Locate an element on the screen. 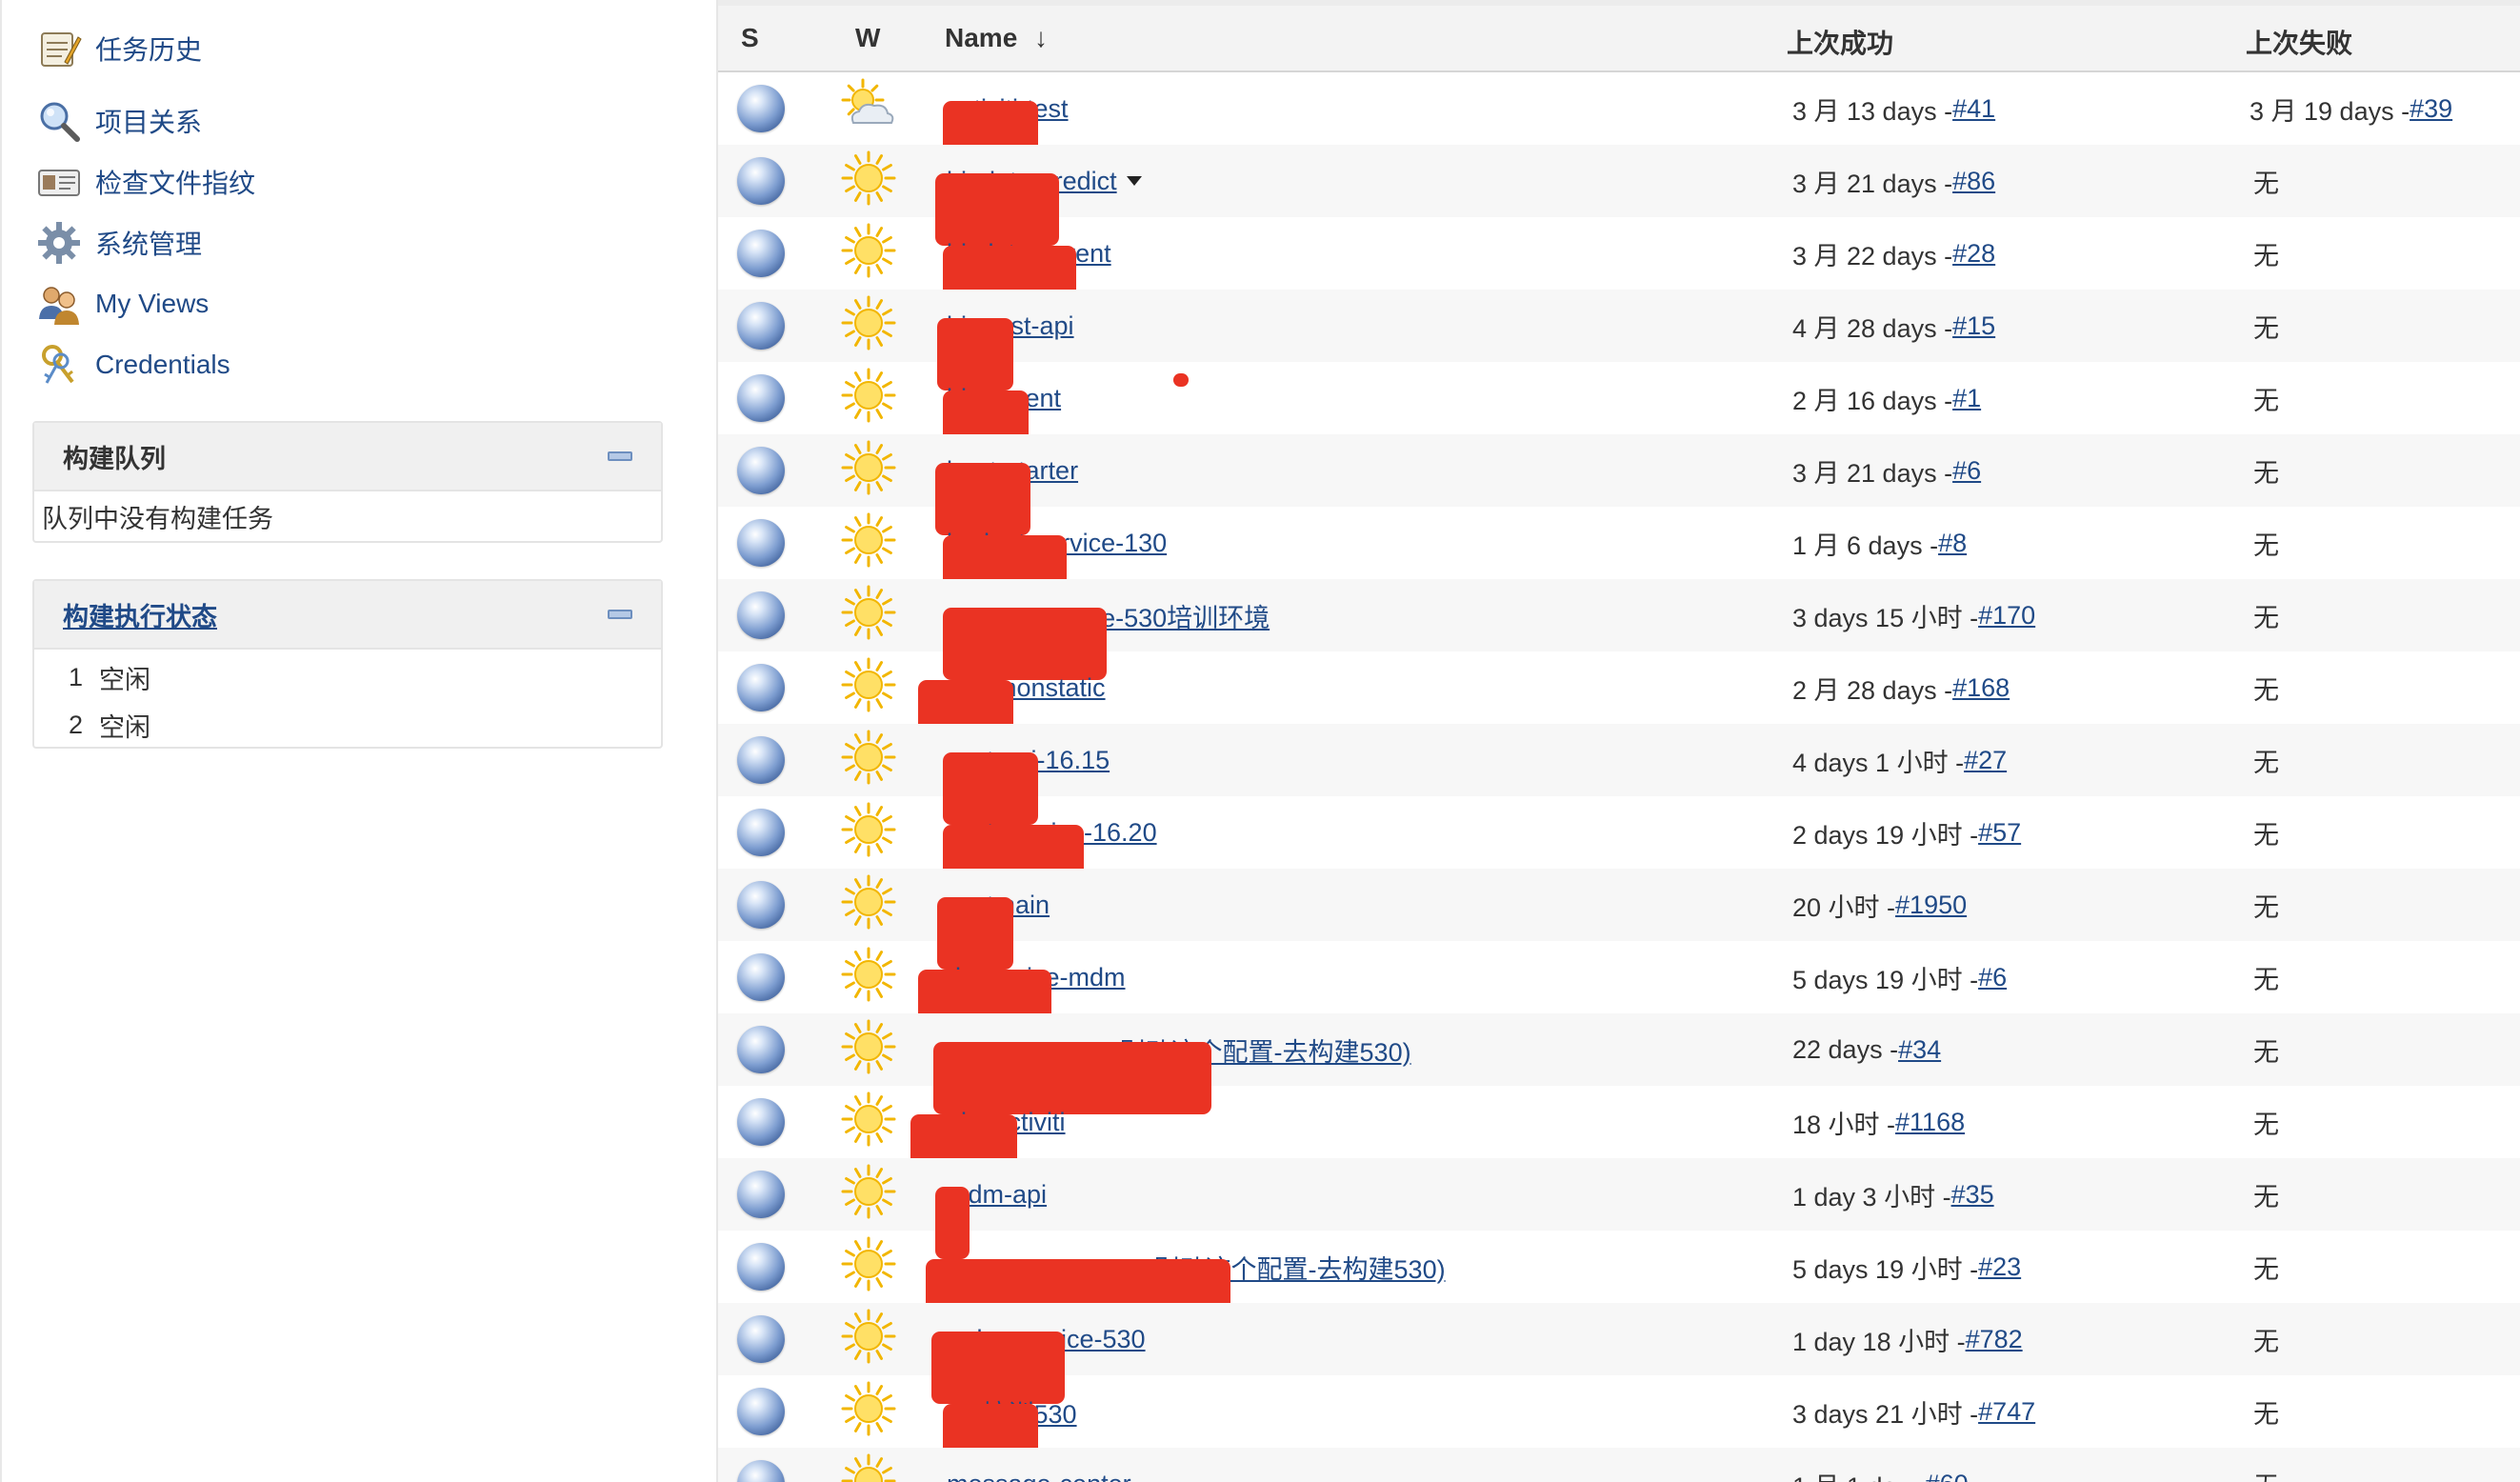 This screenshot has width=2520, height=1482. last-success-build-link: #747 is located at coordinates (2007, 1412).